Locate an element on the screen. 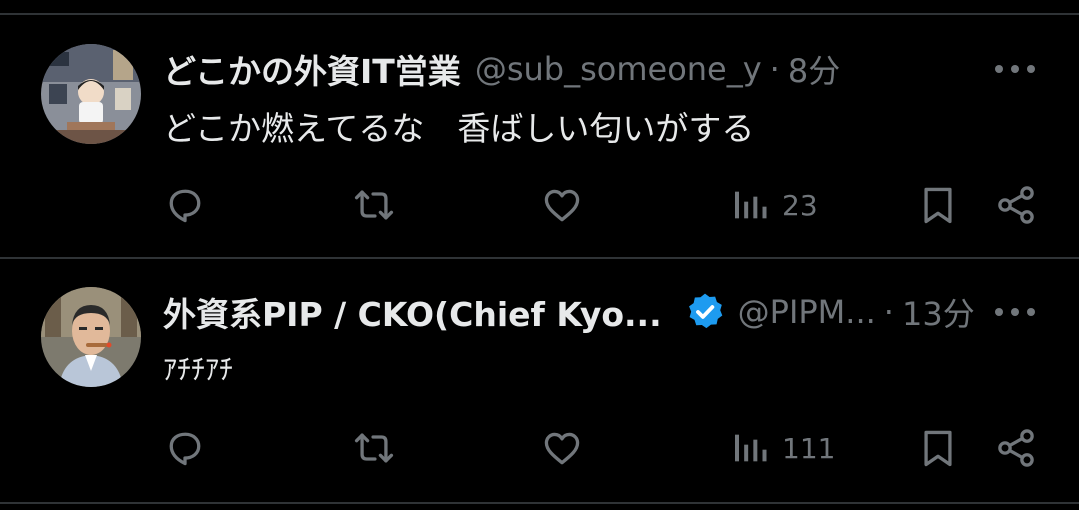 Image resolution: width=1079 pixels, height=510 pixels. tweet-header: 外資系PIP / CKO(Chief Kyo... @PIPM... · 13分 is located at coordinates (569, 312).